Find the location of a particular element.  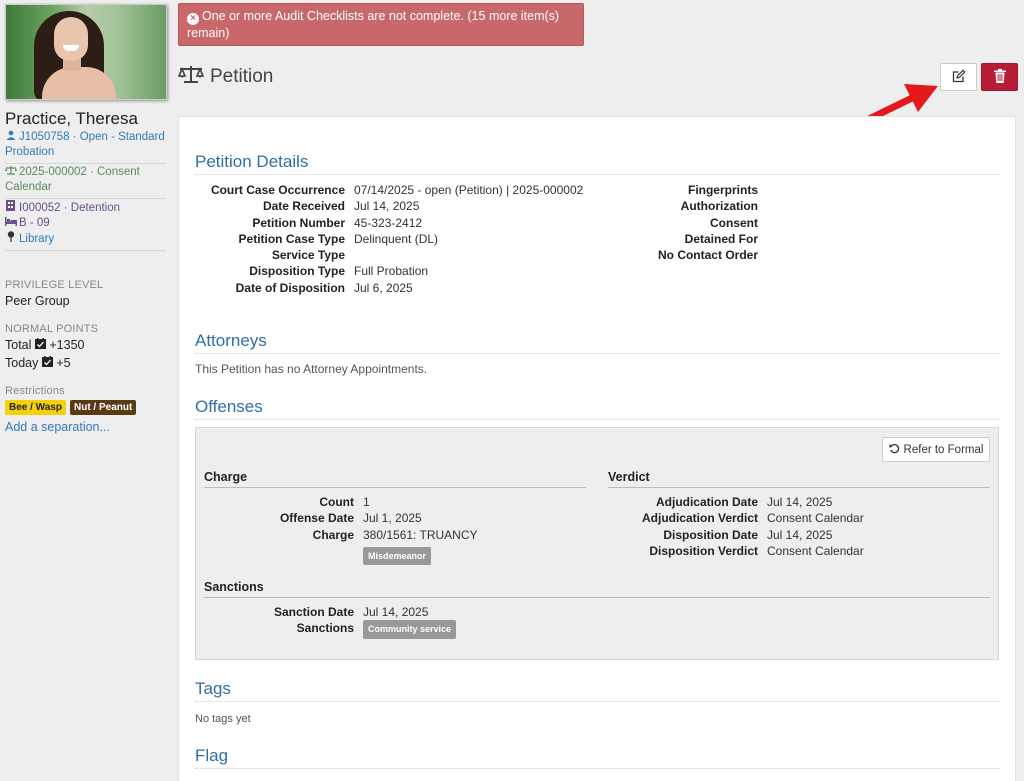

detail-value: Jul 6, 2025 is located at coordinates (383, 287).